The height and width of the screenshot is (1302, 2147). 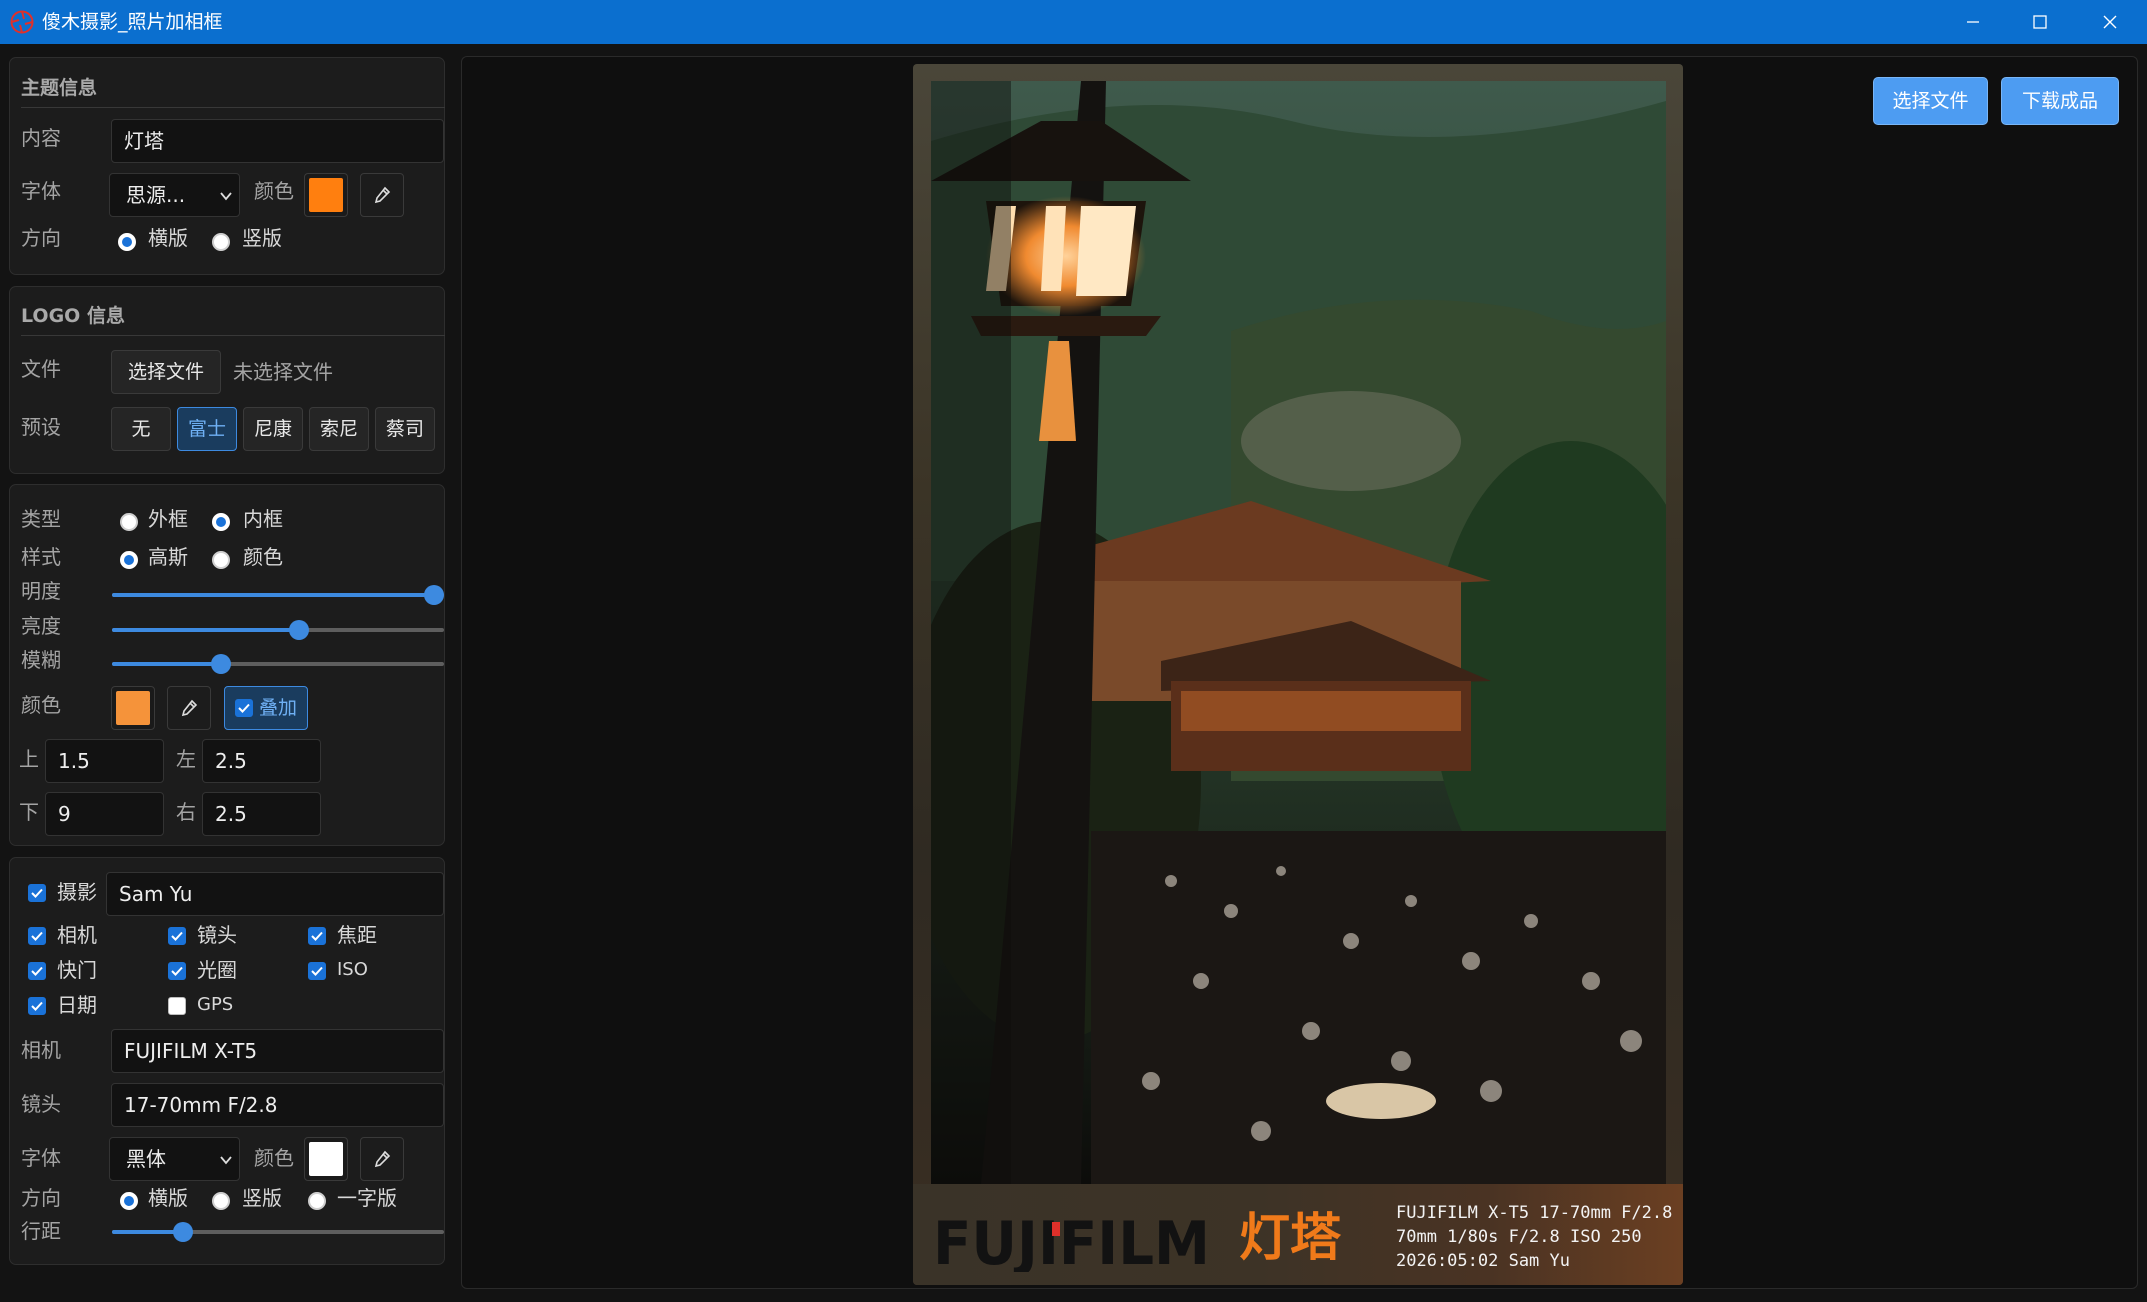 I want to click on lightness-slider, so click(x=278, y=595).